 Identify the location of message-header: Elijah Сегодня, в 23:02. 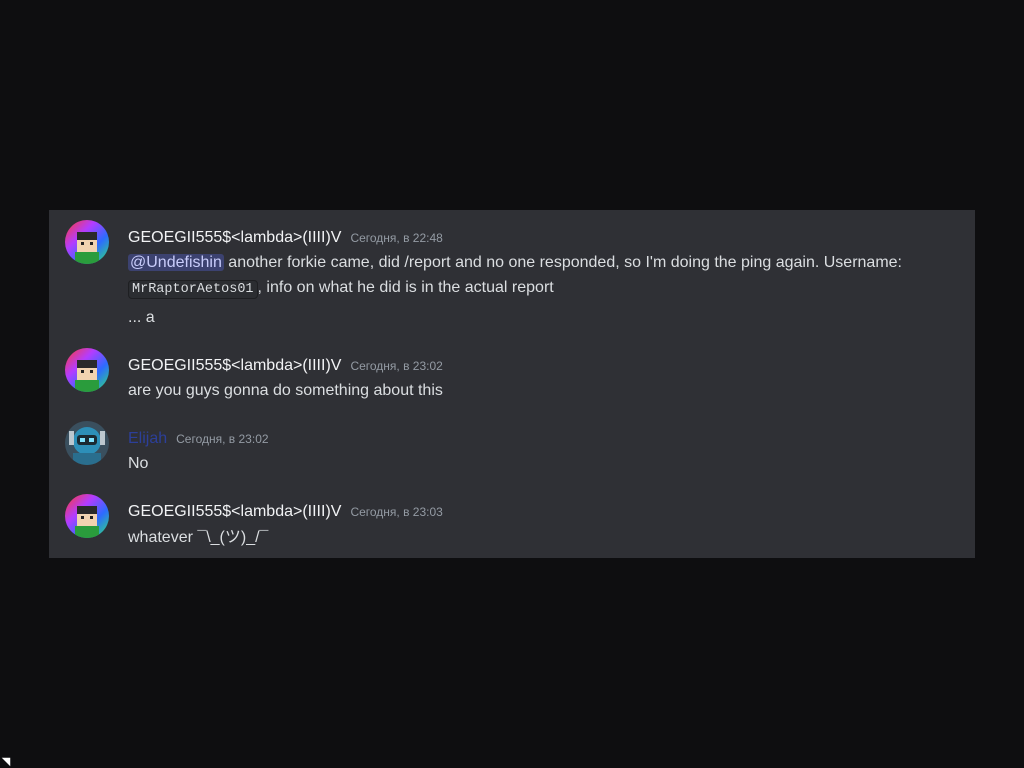
(198, 439).